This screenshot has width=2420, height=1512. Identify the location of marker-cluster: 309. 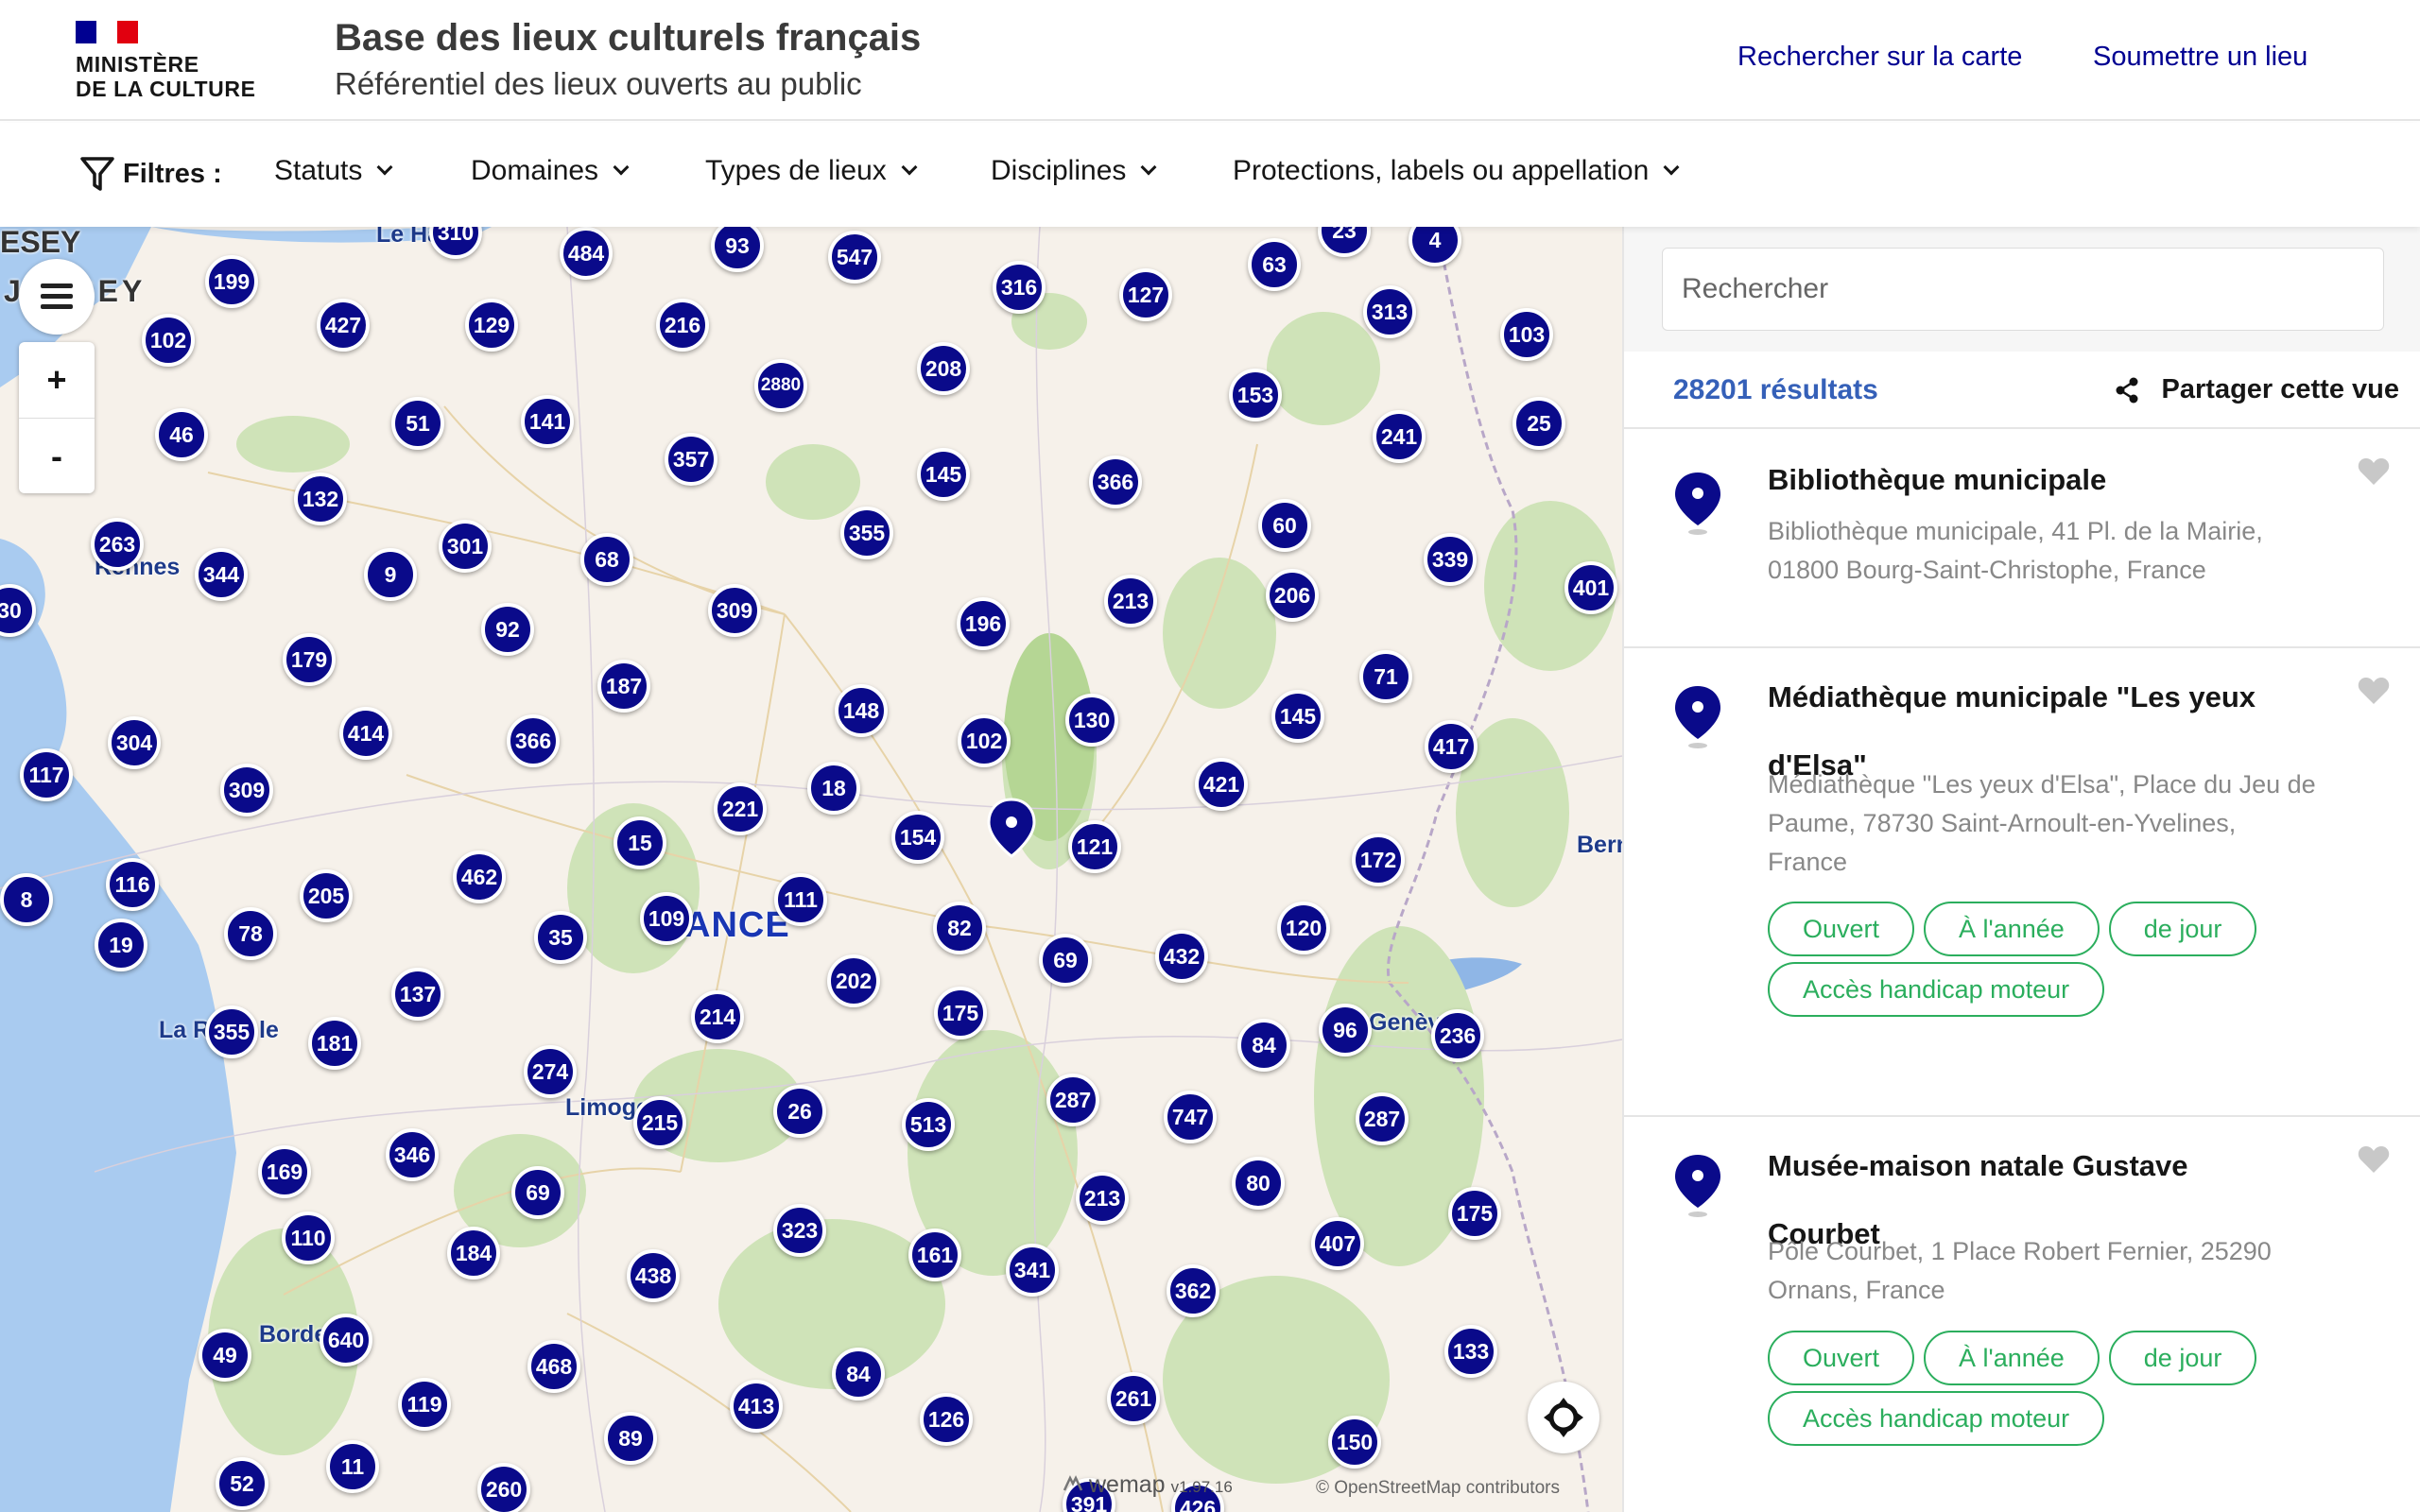
(735, 610).